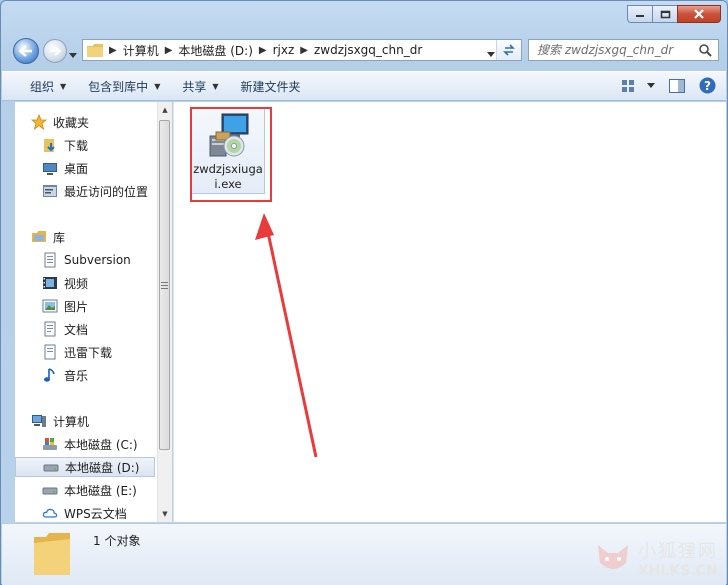 The height and width of the screenshot is (585, 728). I want to click on documents-icon, so click(50, 329).